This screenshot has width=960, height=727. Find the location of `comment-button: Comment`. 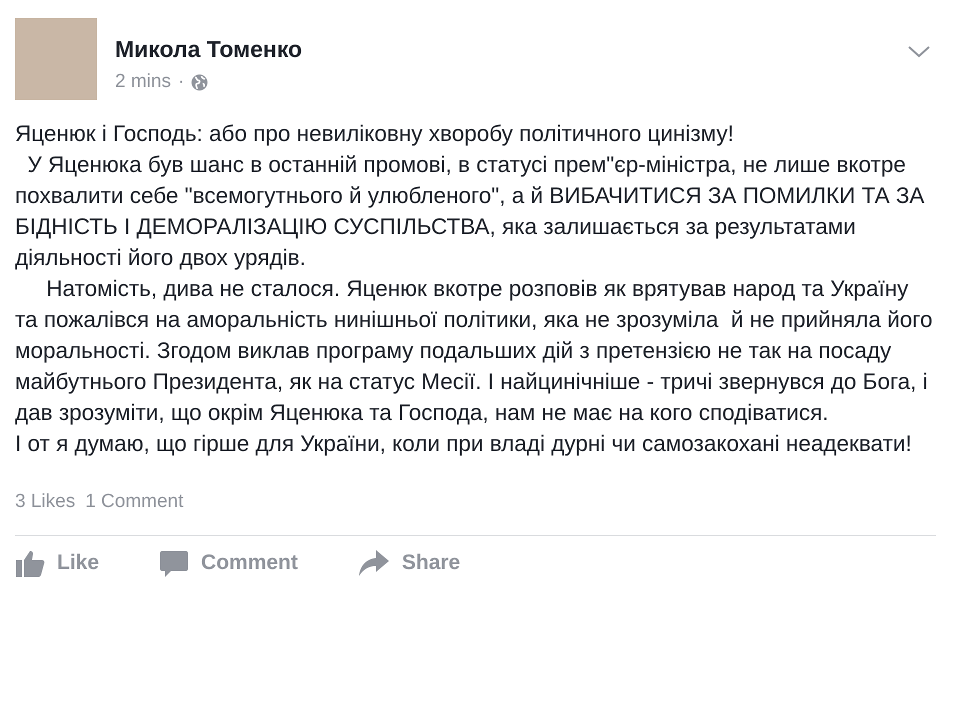

comment-button: Comment is located at coordinates (228, 563).